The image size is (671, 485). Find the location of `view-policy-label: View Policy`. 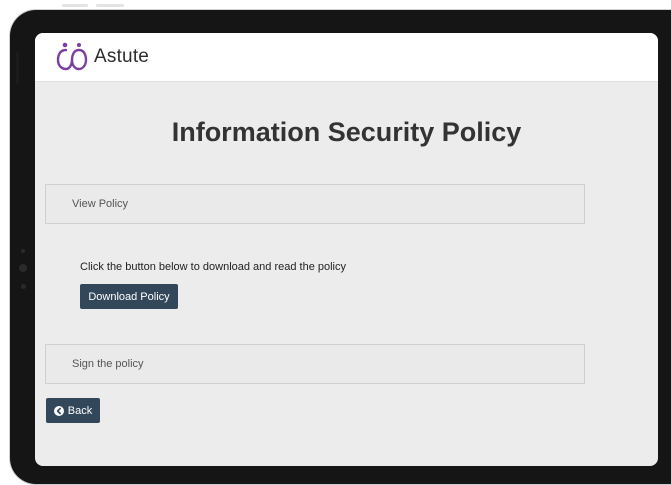

view-policy-label: View Policy is located at coordinates (100, 204).